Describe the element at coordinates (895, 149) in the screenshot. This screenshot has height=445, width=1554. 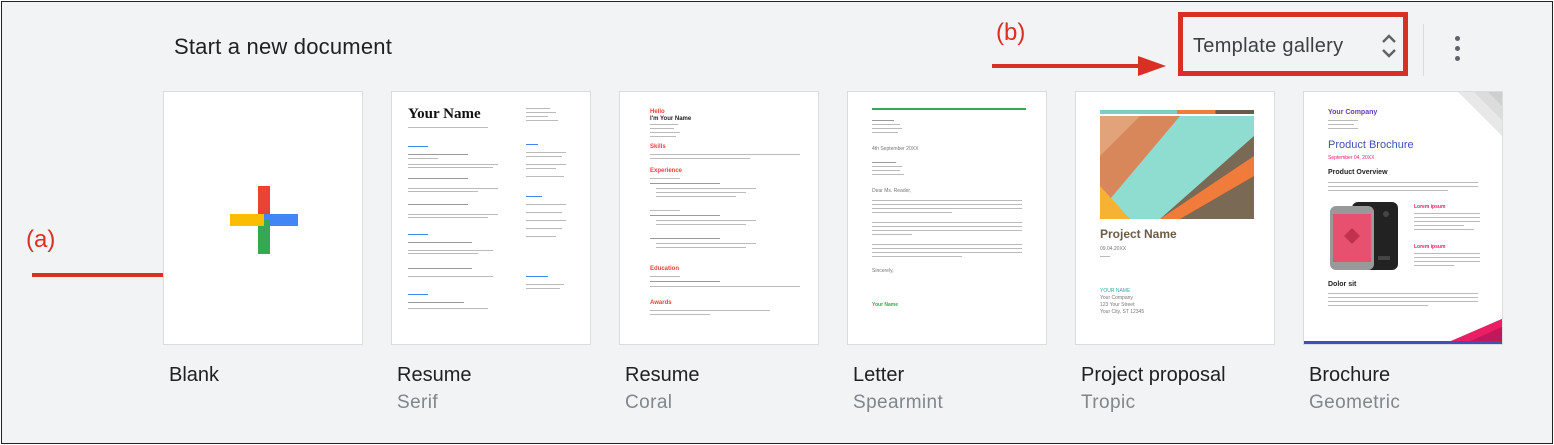
I see `preview-date: 4th September 20XX` at that location.